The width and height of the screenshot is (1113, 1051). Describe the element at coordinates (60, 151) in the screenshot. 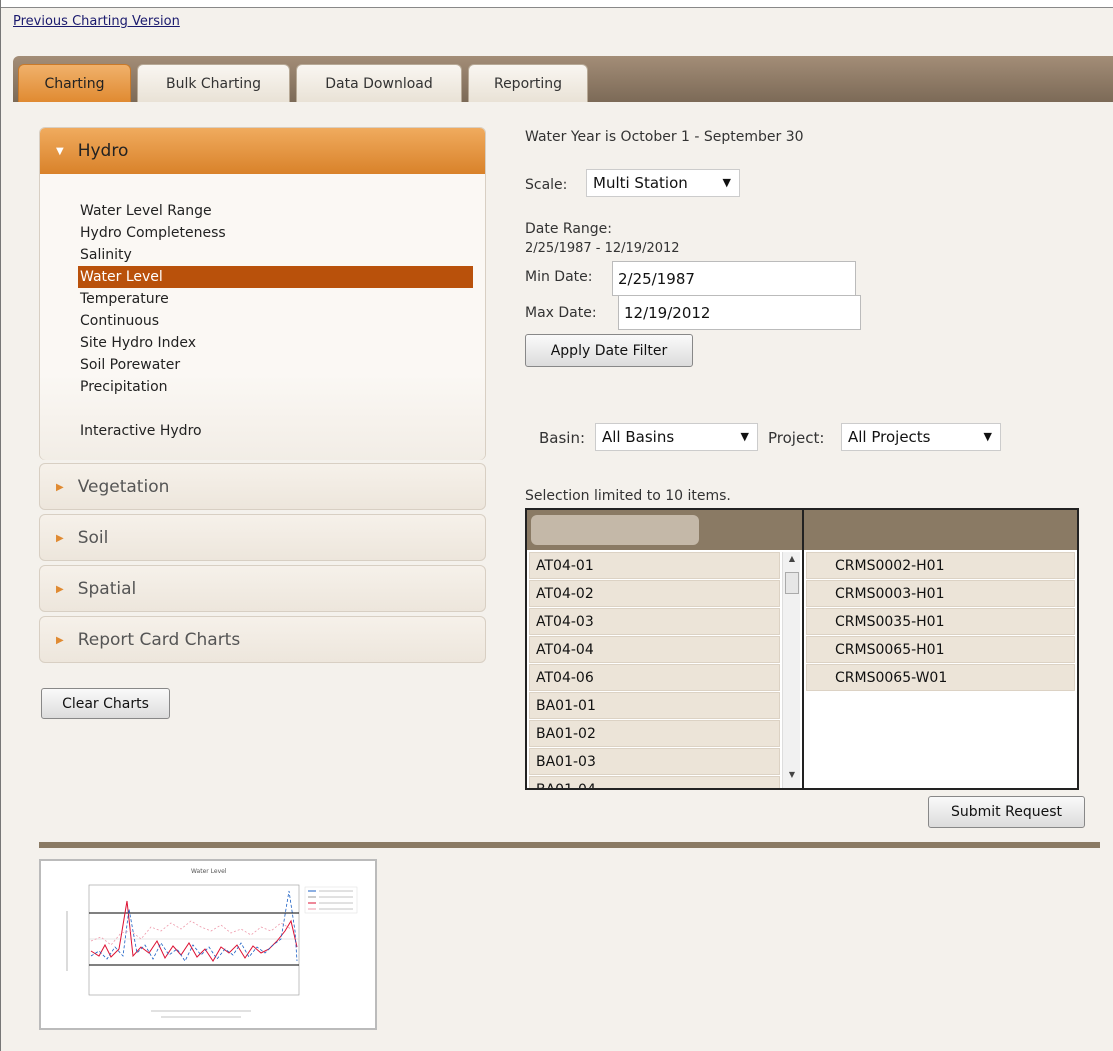

I see `triangle-down-icon: ▼` at that location.